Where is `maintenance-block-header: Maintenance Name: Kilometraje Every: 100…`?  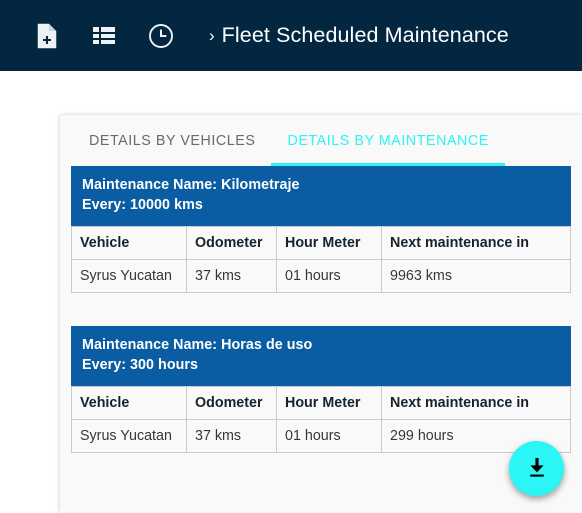 maintenance-block-header: Maintenance Name: Kilometraje Every: 100… is located at coordinates (321, 196).